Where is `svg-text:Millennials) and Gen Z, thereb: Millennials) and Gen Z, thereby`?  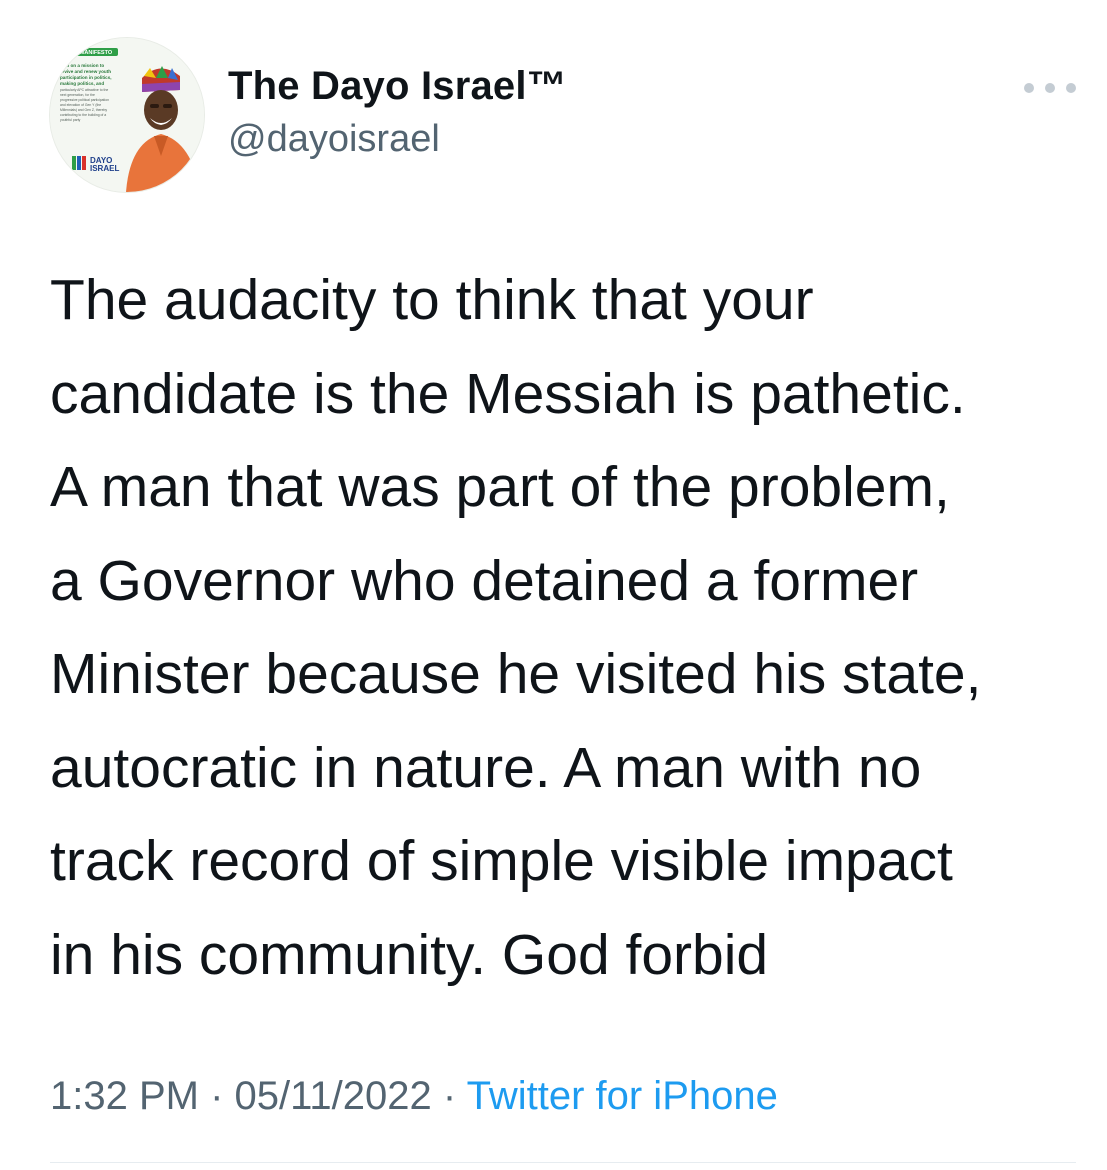
svg-text:Millennials) and Gen Z, thereb: Millennials) and Gen Z, thereby is located at coordinates (83, 110).